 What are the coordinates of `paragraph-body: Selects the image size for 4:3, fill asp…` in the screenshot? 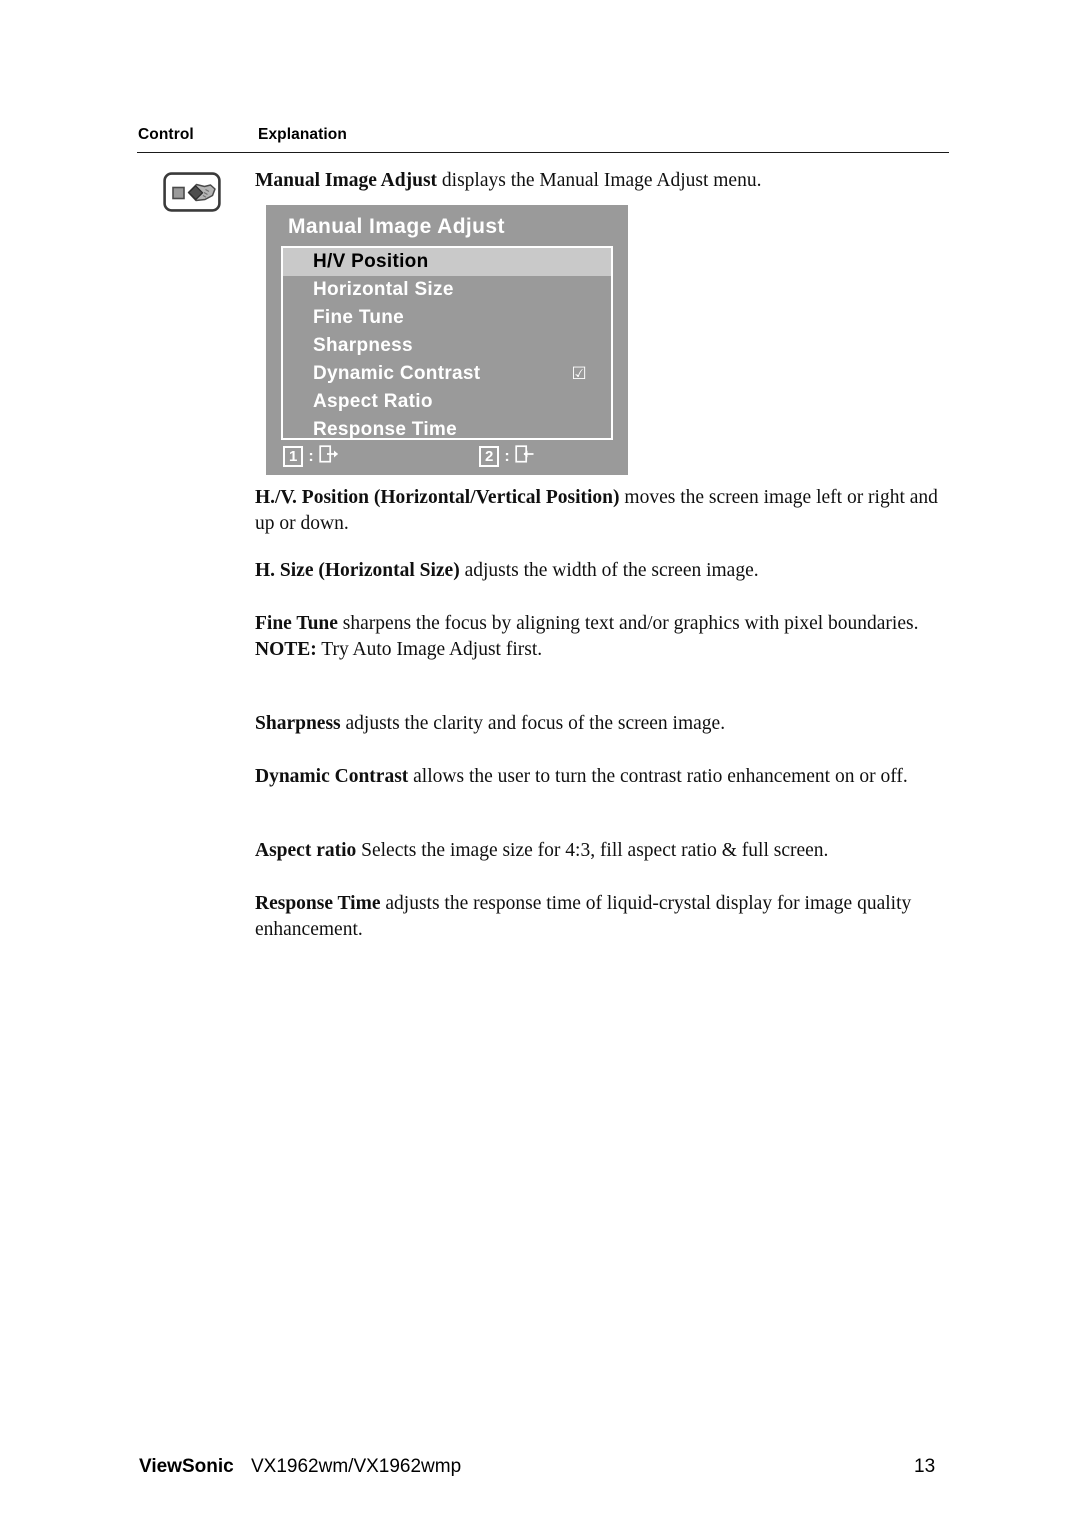 It's located at (592, 850).